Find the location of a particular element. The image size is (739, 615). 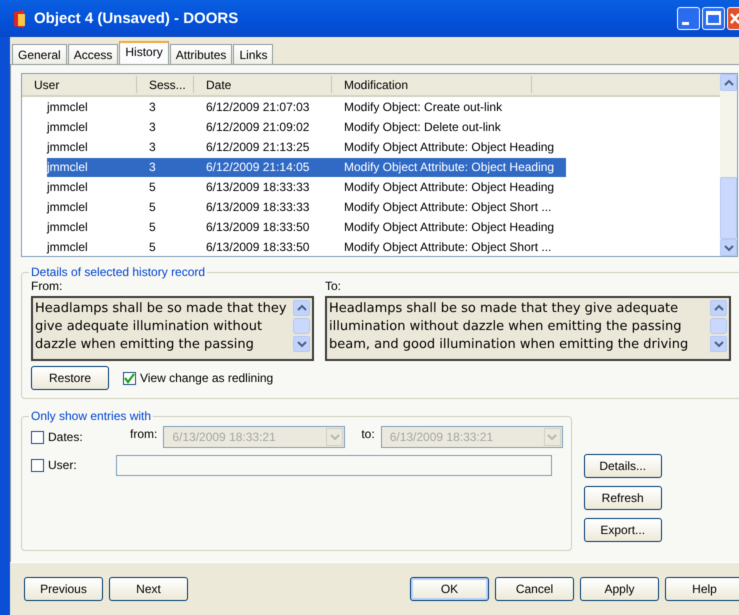

table-cell-text: 6/12/2009 21:14:05 is located at coordinates (258, 167).